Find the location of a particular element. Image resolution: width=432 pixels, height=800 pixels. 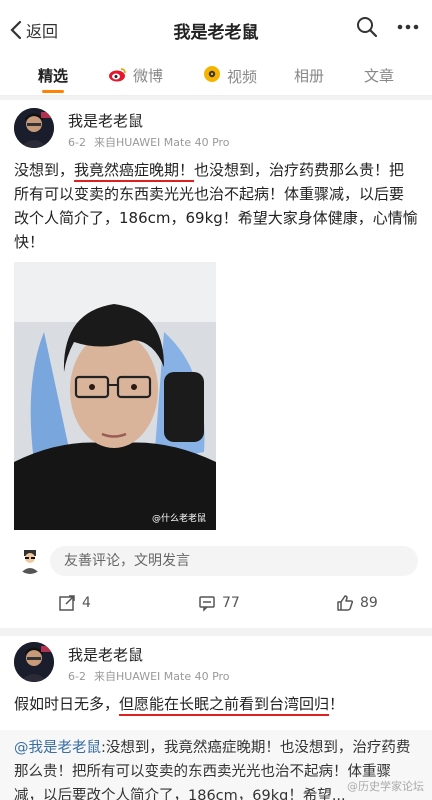

like-button: 89 is located at coordinates (357, 603).